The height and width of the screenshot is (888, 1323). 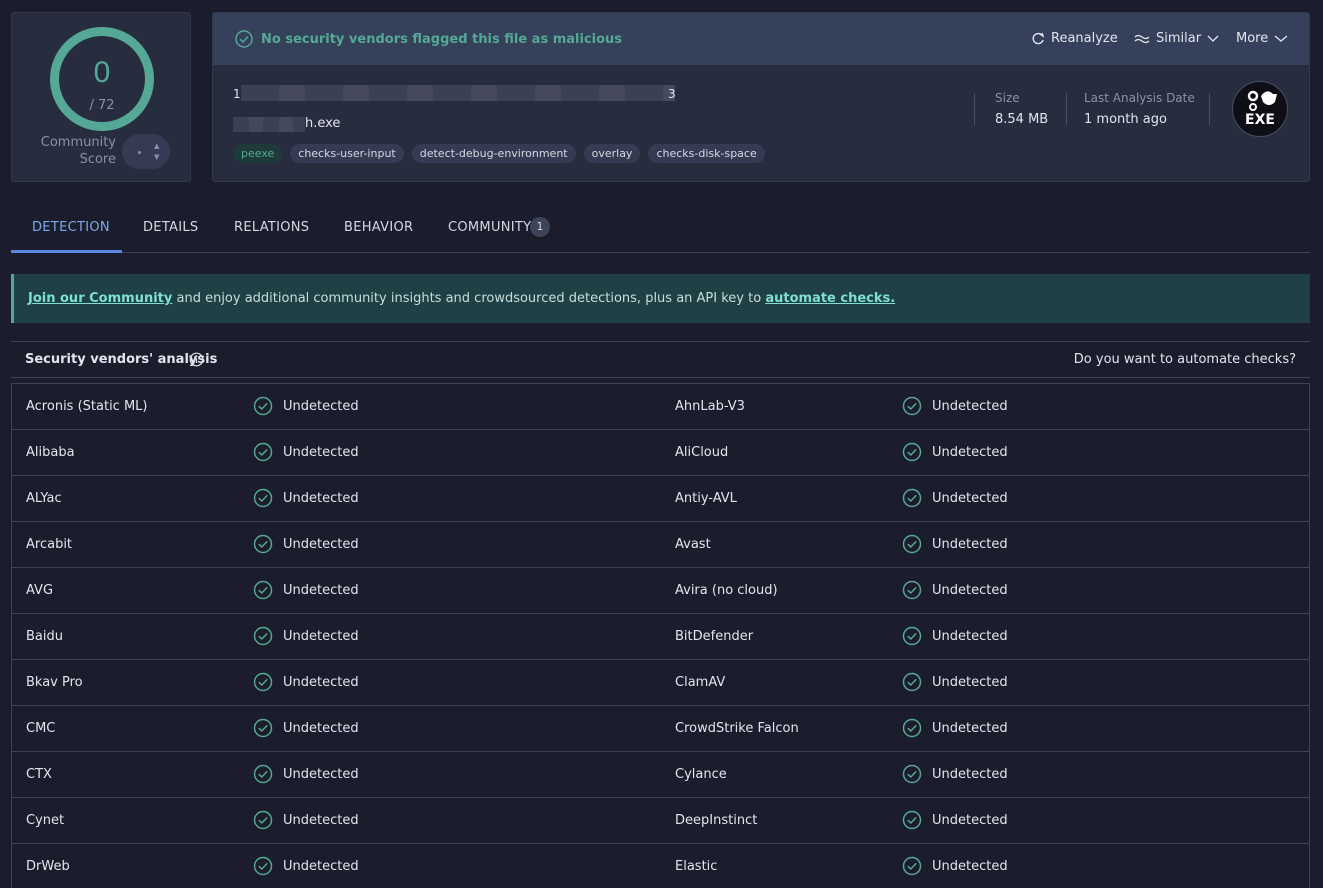 I want to click on file-hash-end: 3, so click(x=672, y=94).